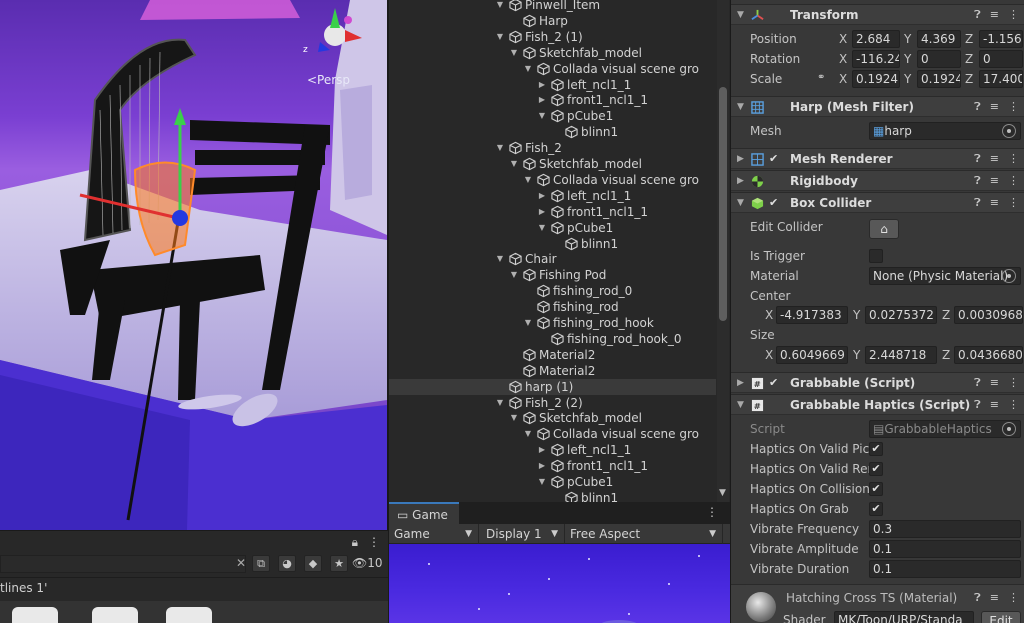  Describe the element at coordinates (723, 204) in the screenshot. I see `hierarchy-scrollbar-thumb` at that location.